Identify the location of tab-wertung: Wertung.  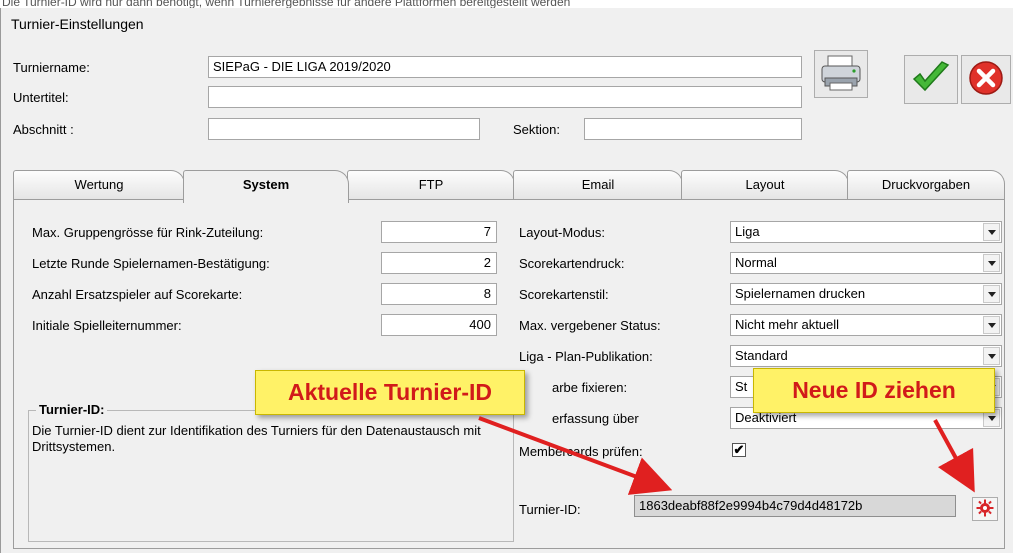
(99, 185).